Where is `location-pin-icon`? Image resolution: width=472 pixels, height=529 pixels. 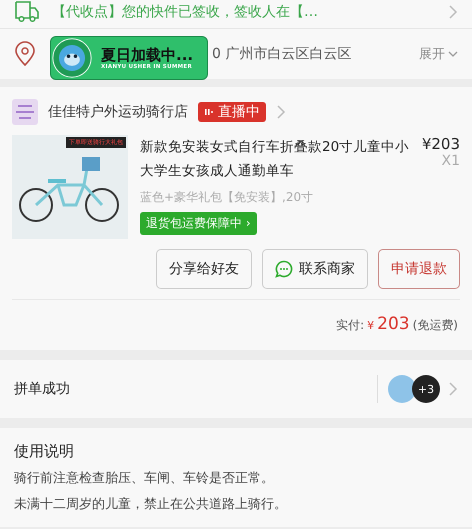
location-pin-icon is located at coordinates (25, 54).